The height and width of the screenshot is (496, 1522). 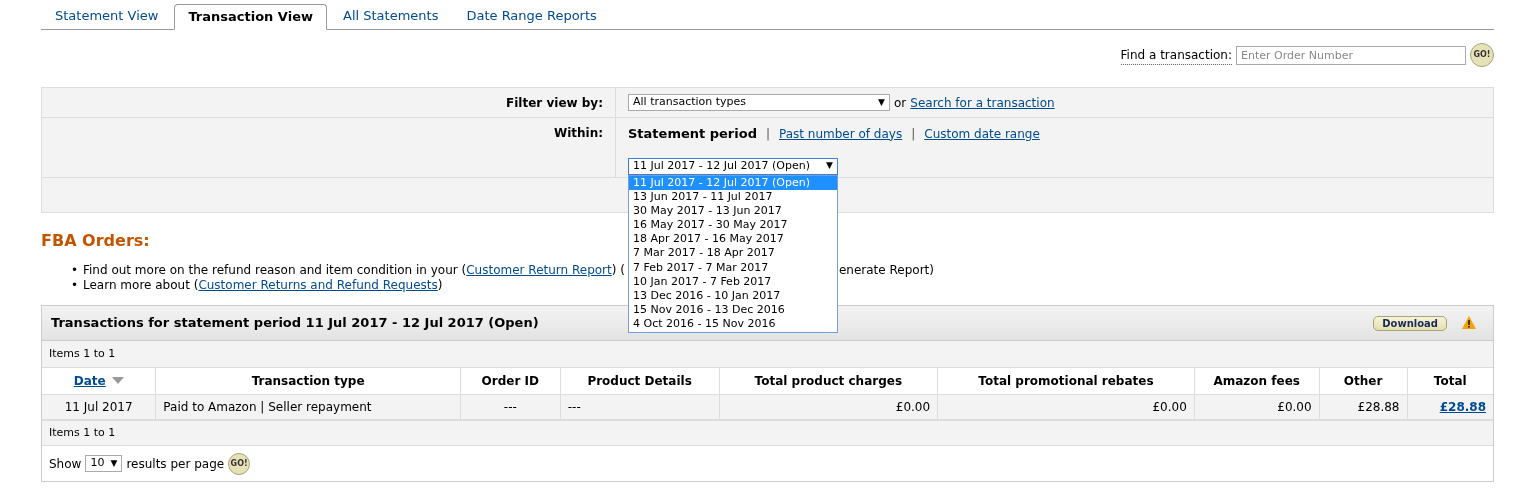 I want to click on or-text: or, so click(x=900, y=103).